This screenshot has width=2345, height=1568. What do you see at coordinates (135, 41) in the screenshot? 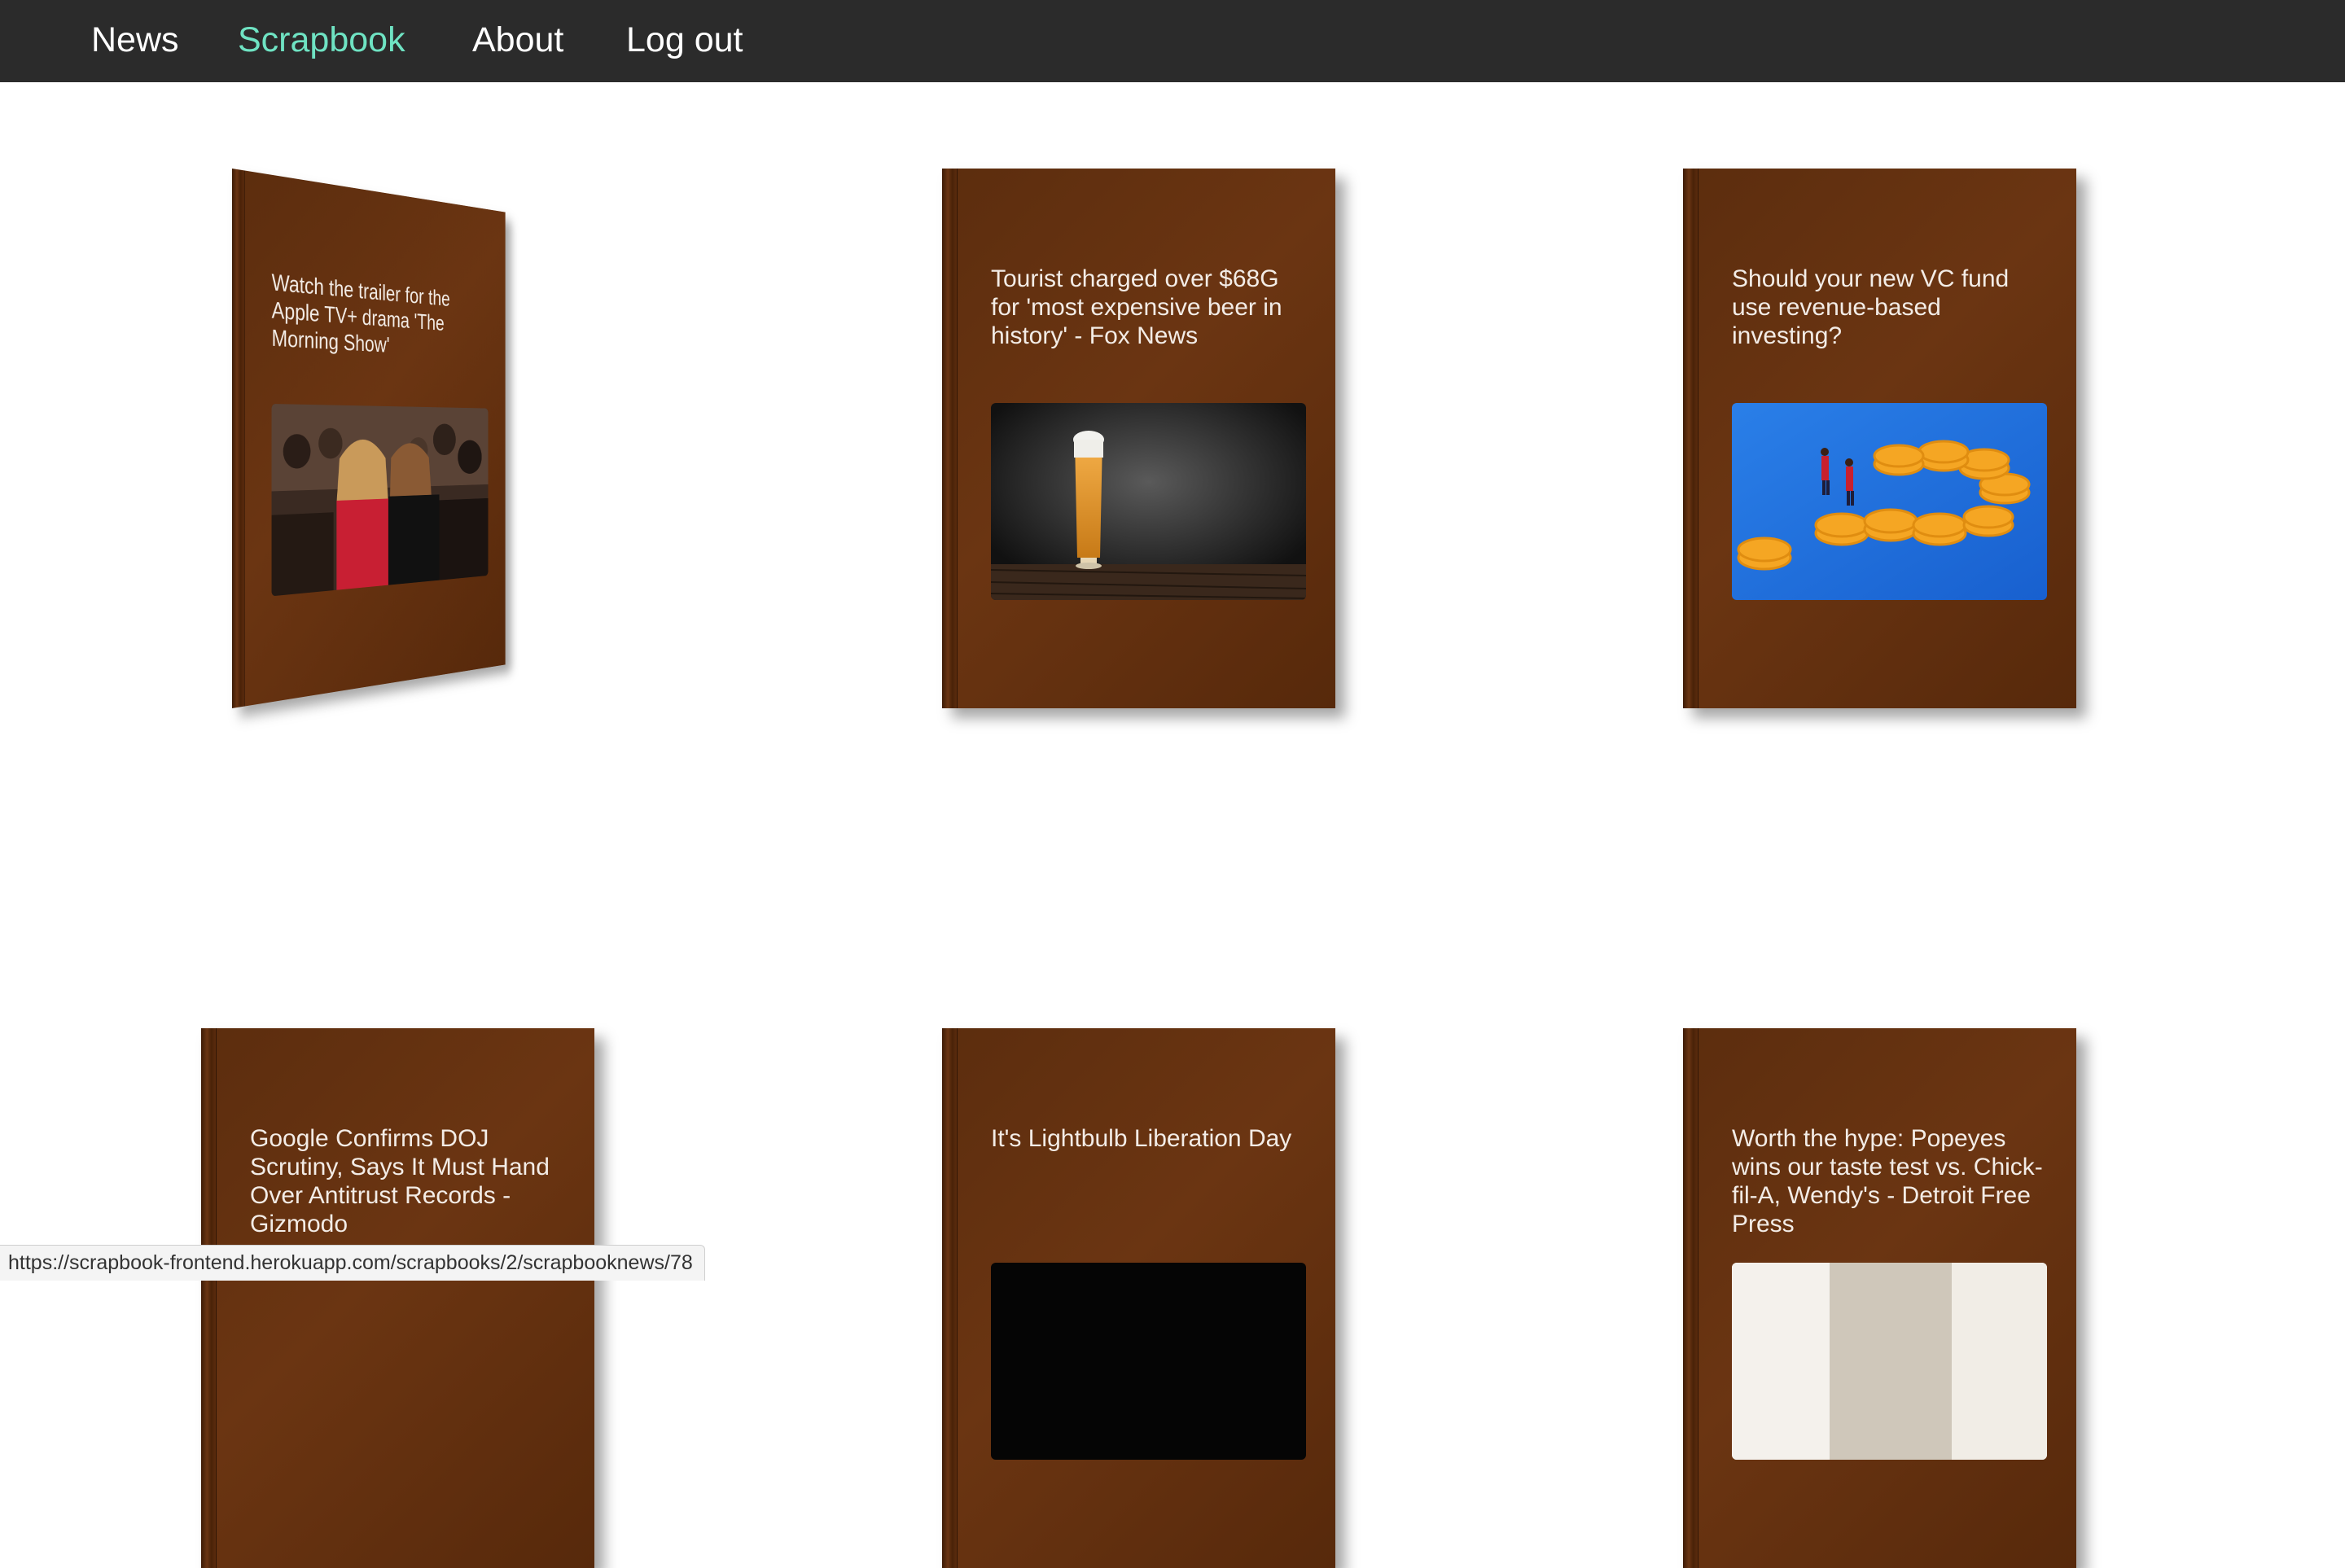
I see `nav-news-link: News` at bounding box center [135, 41].